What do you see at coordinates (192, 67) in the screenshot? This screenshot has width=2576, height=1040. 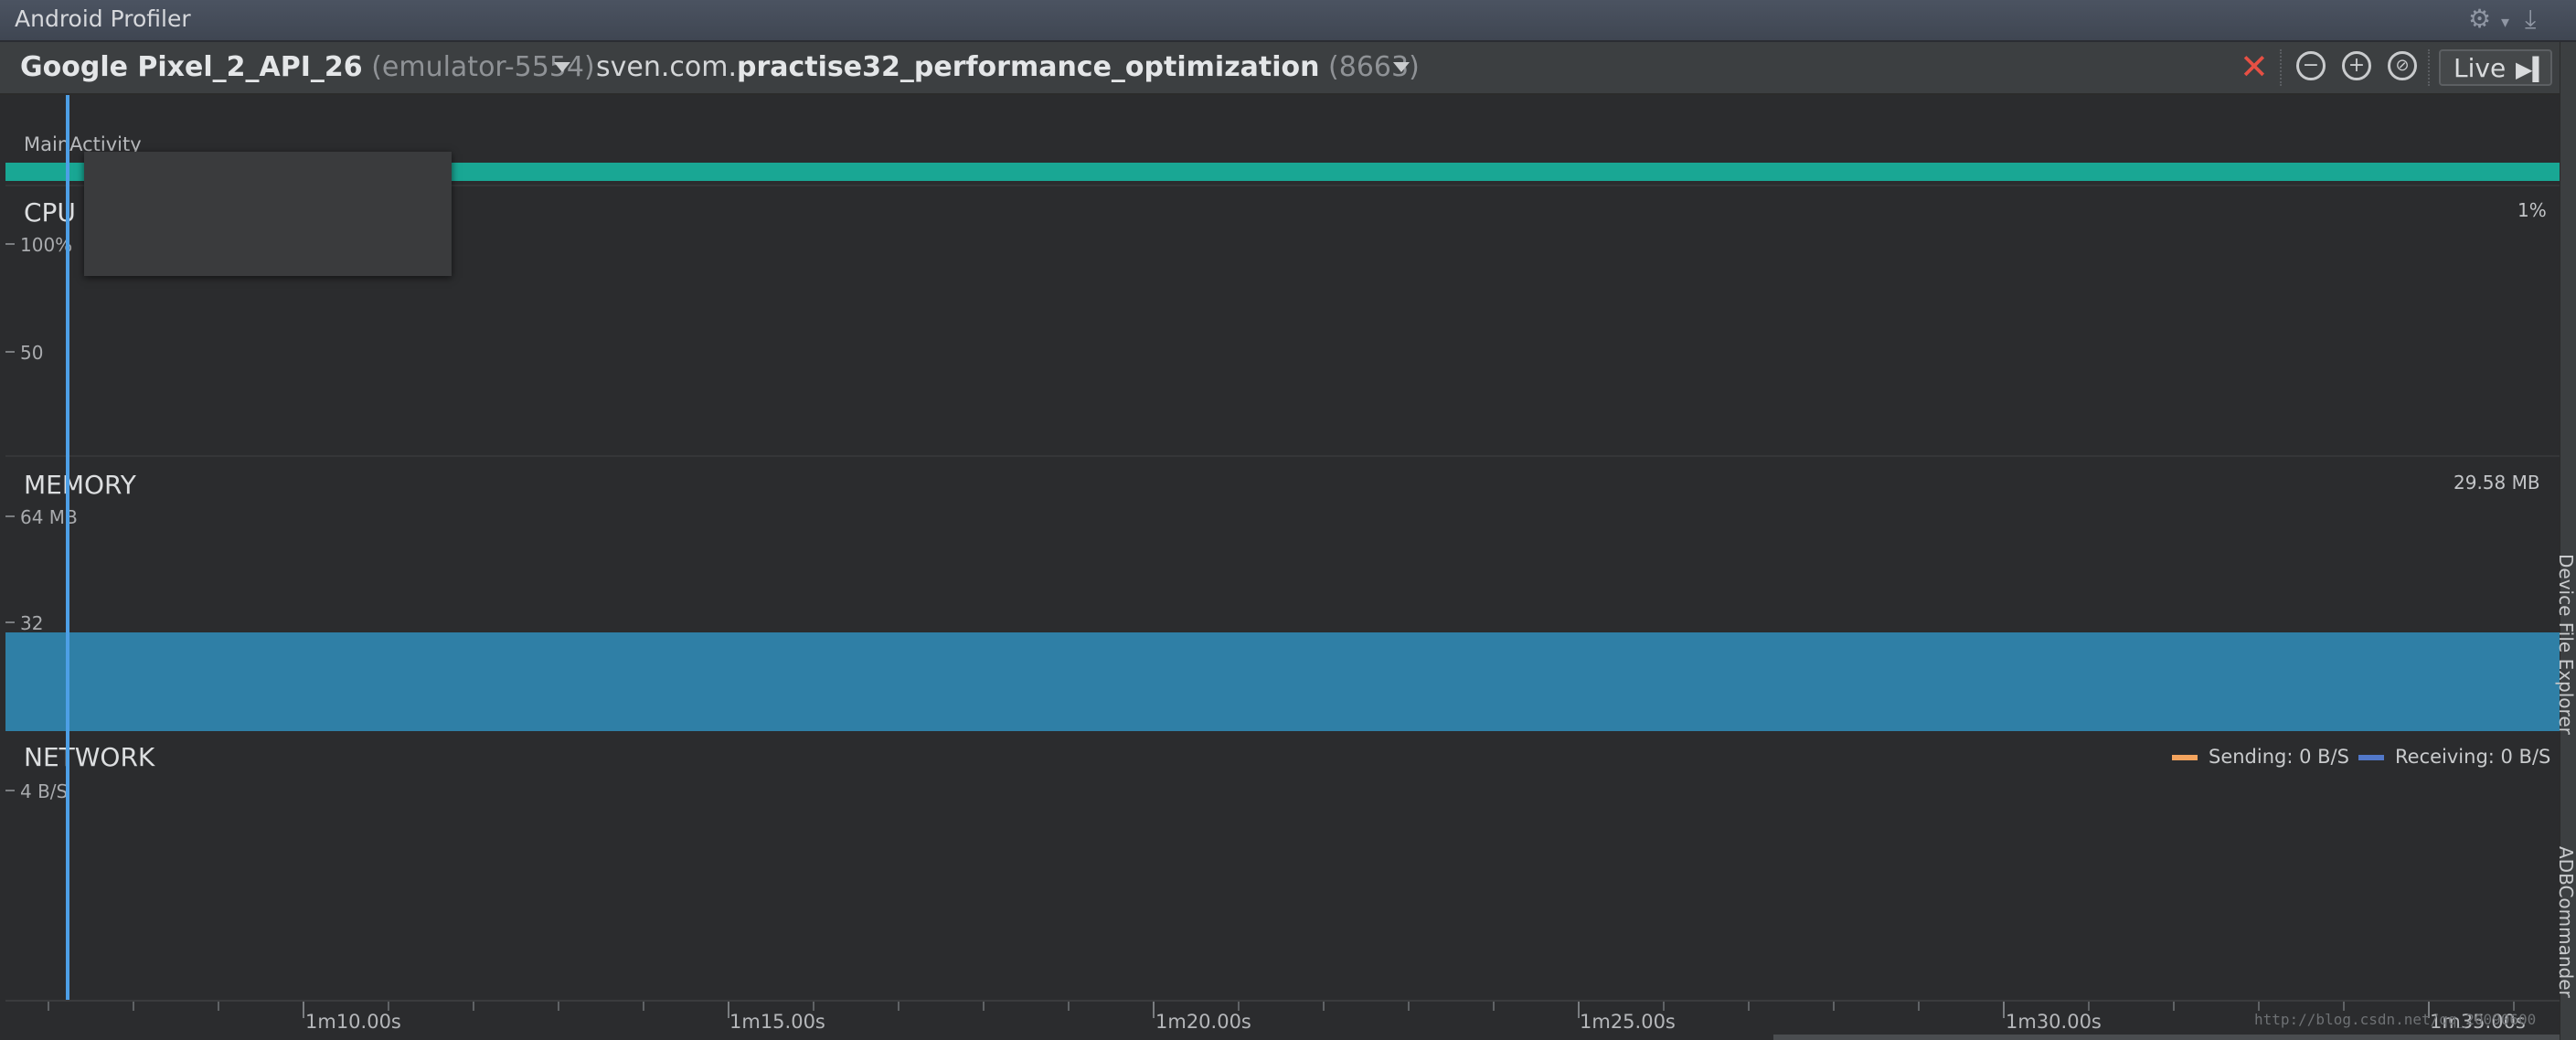 I see `device-name: Google Pixel_2_API_26` at bounding box center [192, 67].